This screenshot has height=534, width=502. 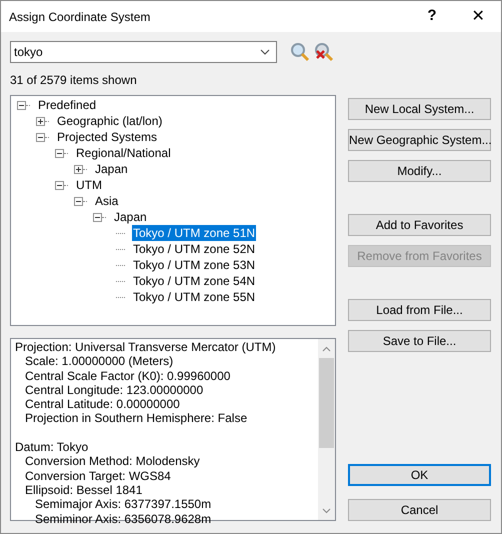 I want to click on tree-item: Regional/National, so click(x=123, y=153).